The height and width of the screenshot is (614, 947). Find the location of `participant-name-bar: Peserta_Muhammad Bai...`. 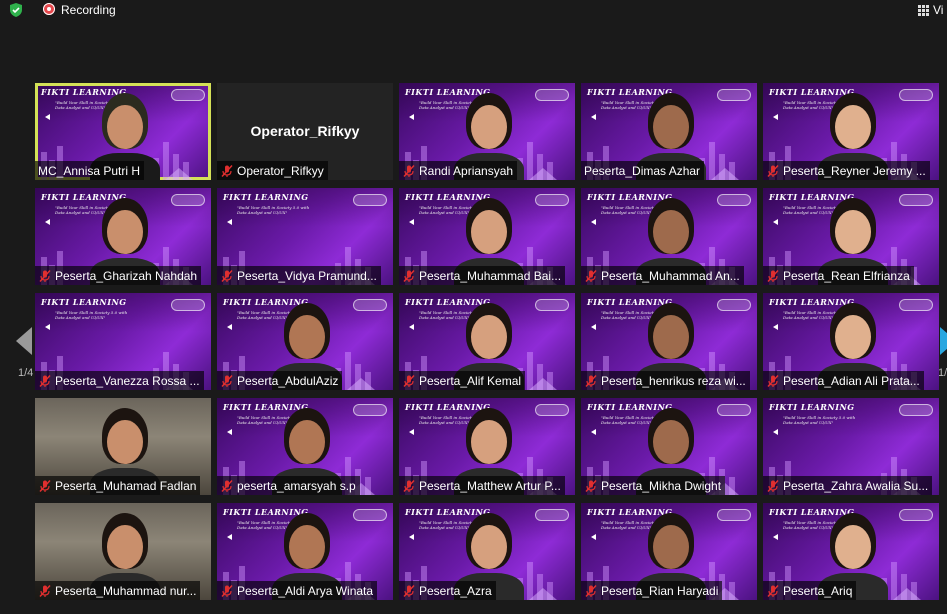

participant-name-bar: Peserta_Muhammad Bai... is located at coordinates (482, 275).